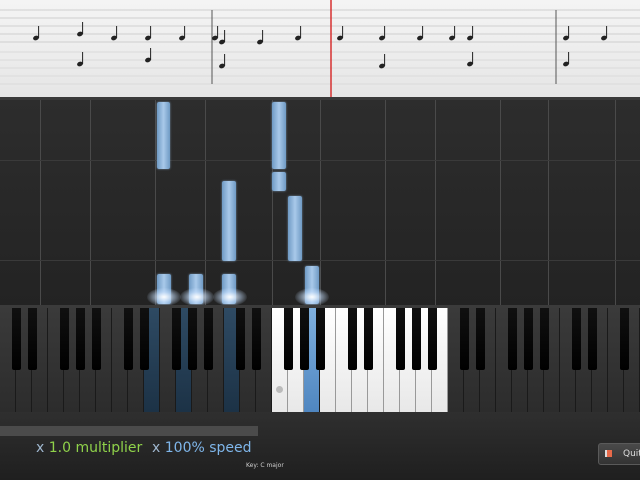  I want to click on exit-door-icon, so click(608, 453).